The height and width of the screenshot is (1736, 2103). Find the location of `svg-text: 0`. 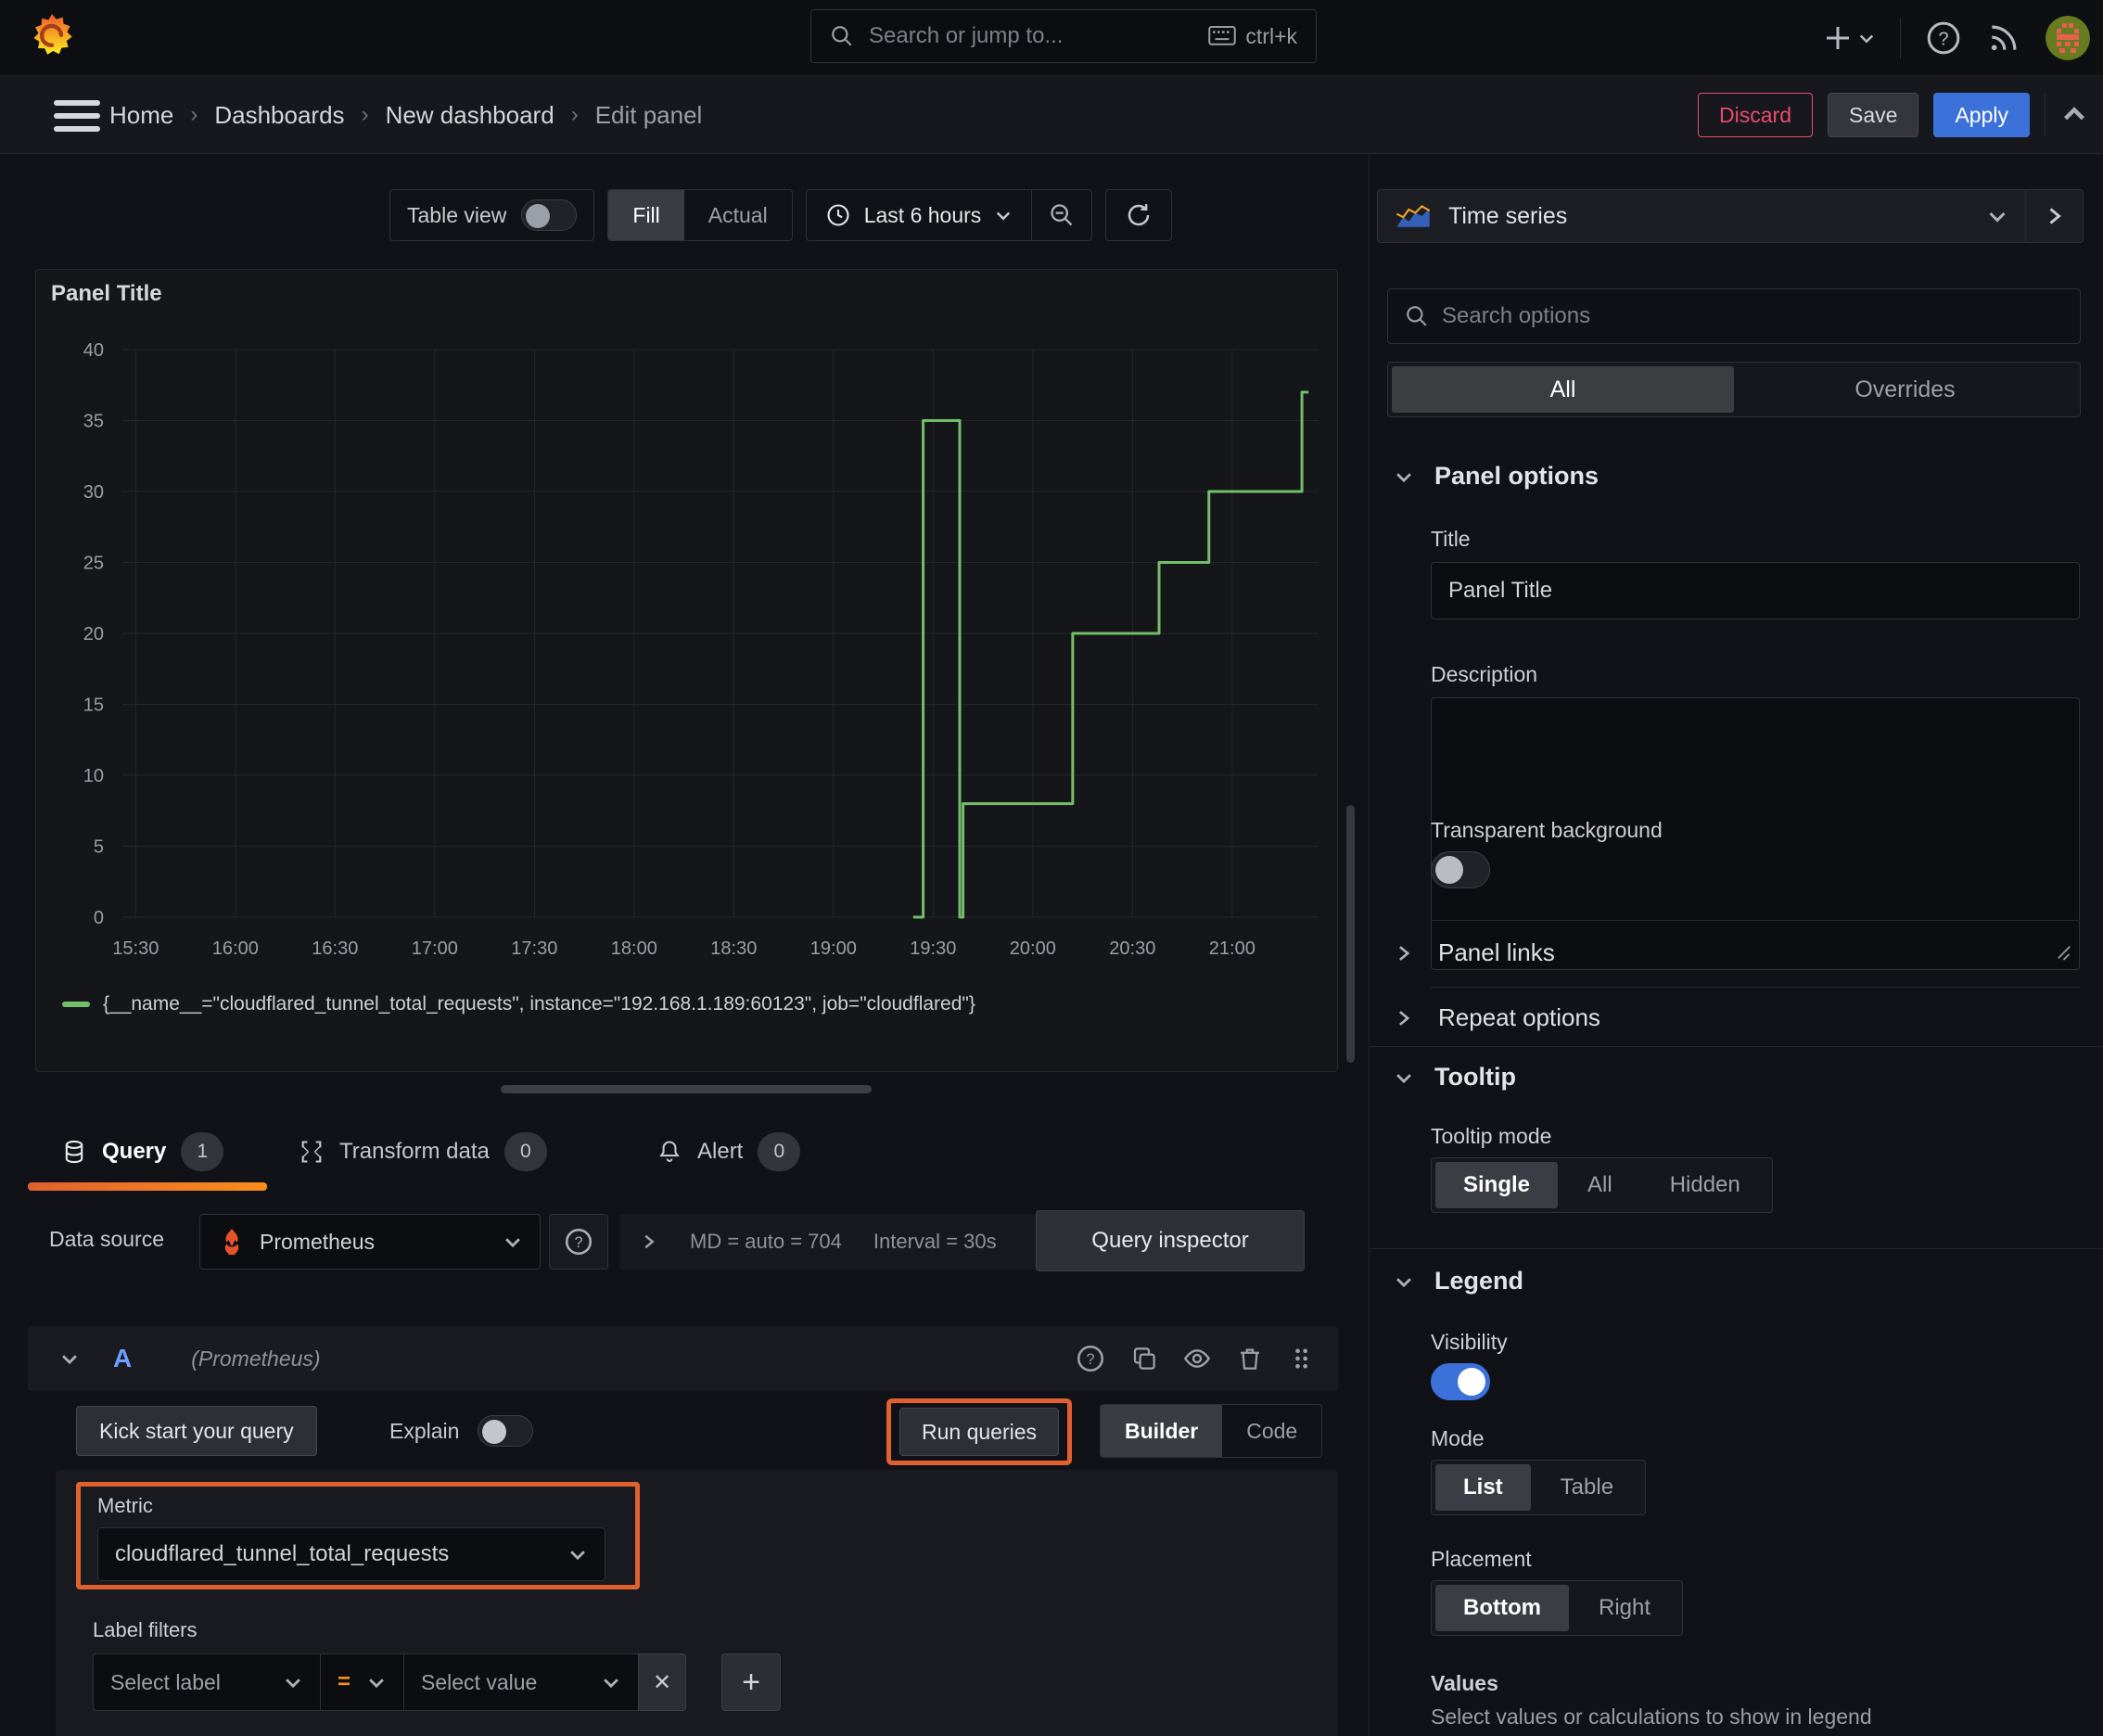

svg-text: 0 is located at coordinates (99, 918).